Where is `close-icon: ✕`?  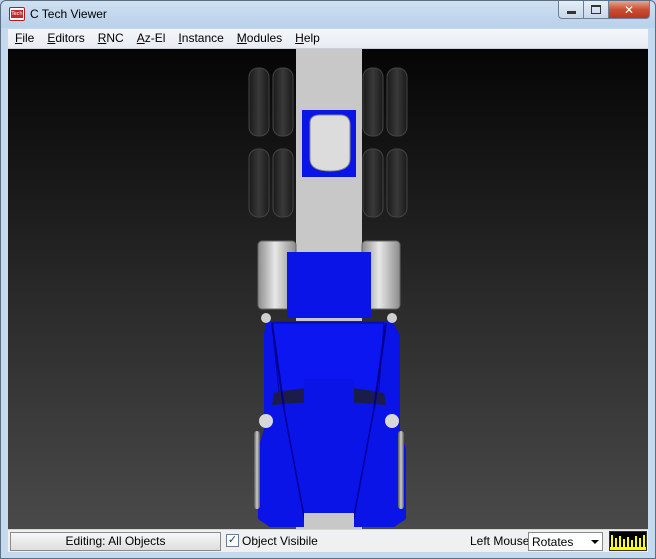
close-icon: ✕ is located at coordinates (629, 9).